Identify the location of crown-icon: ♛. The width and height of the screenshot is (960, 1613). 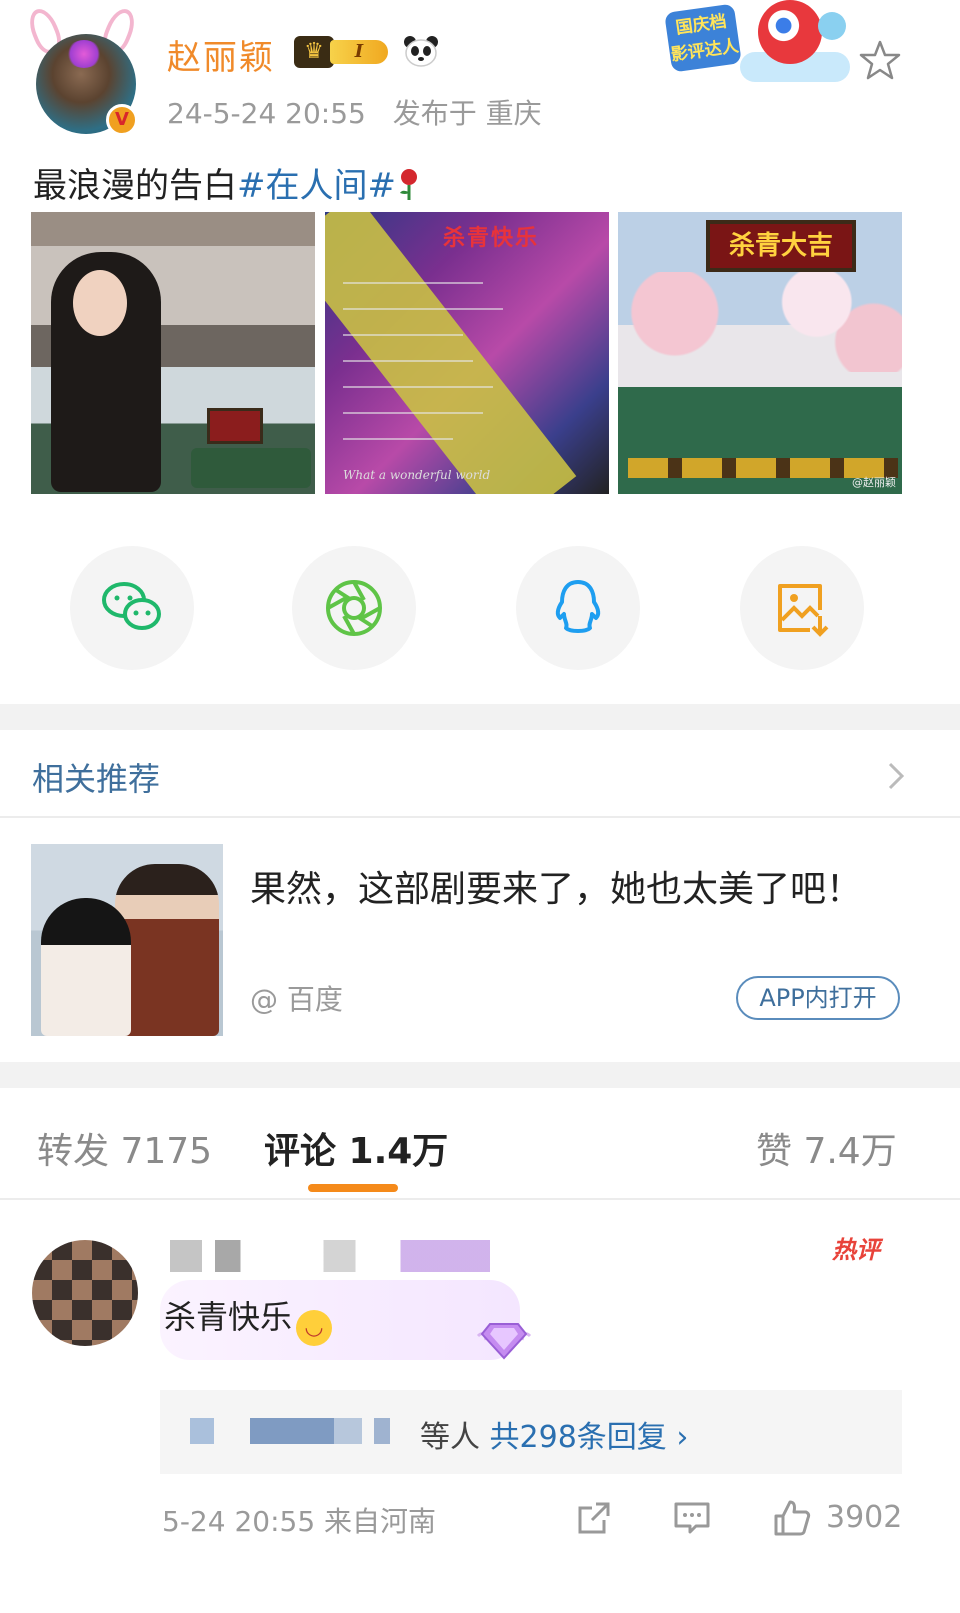
(314, 52).